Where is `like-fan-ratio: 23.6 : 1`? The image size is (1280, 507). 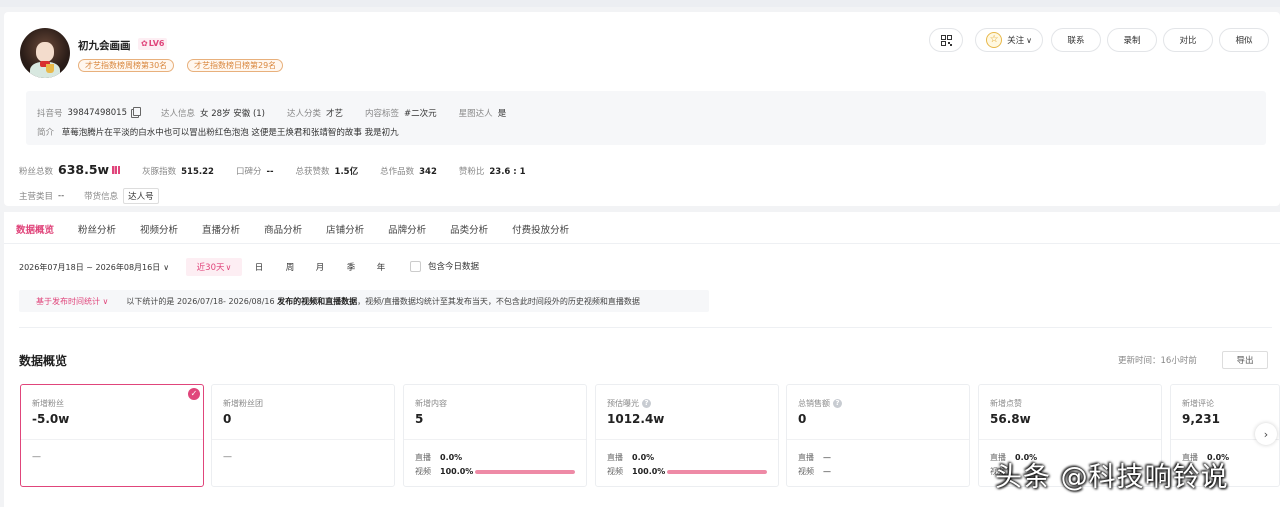 like-fan-ratio: 23.6 : 1 is located at coordinates (507, 172).